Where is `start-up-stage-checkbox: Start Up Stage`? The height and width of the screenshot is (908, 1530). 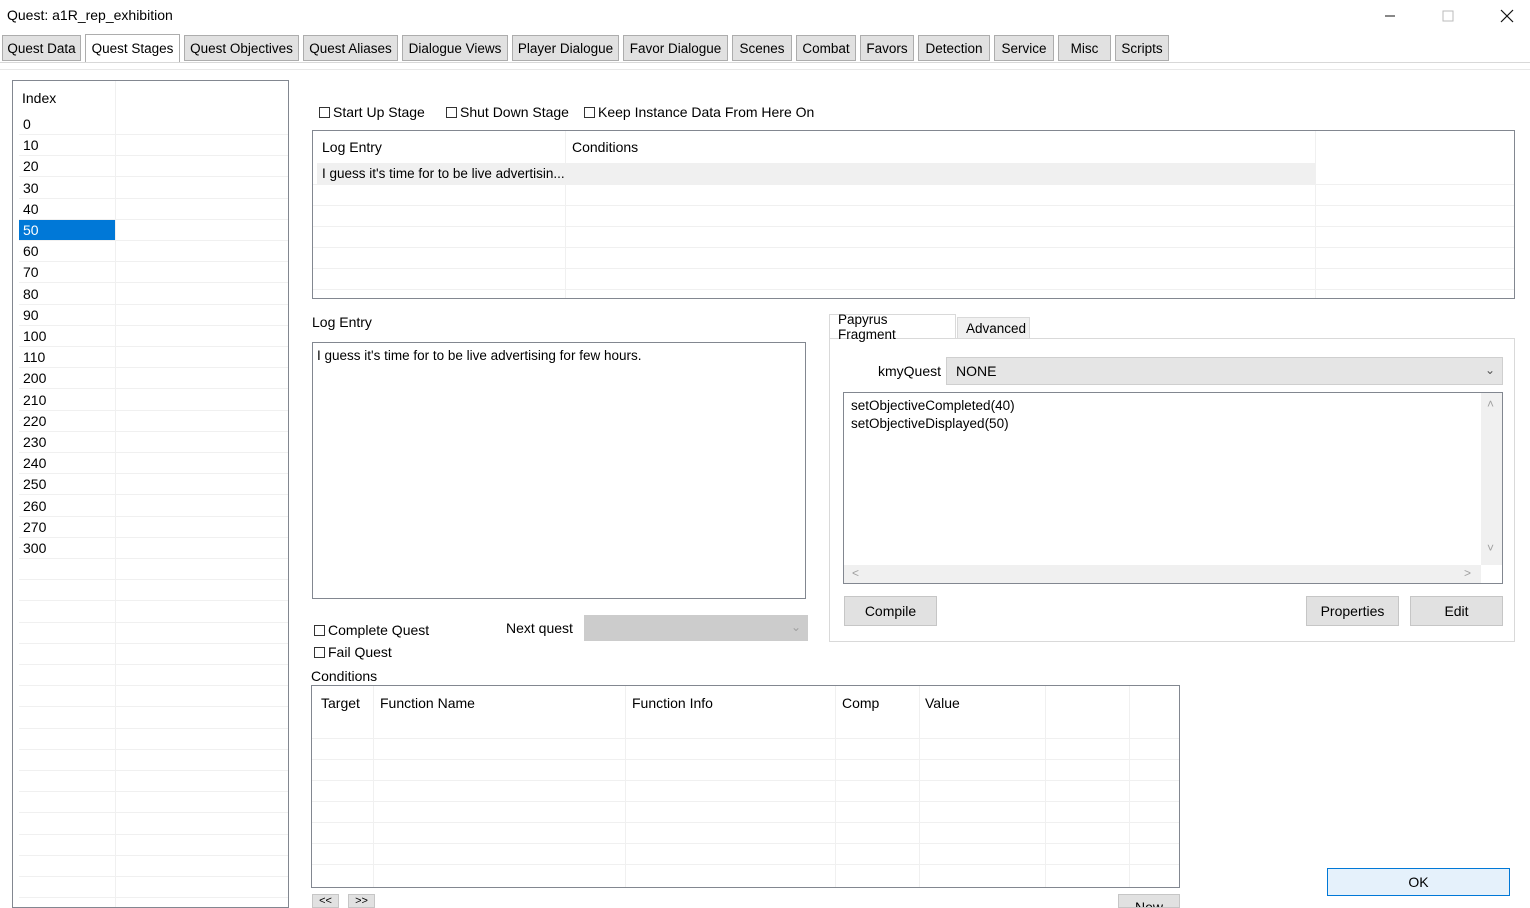
start-up-stage-checkbox: Start Up Stage is located at coordinates (372, 112).